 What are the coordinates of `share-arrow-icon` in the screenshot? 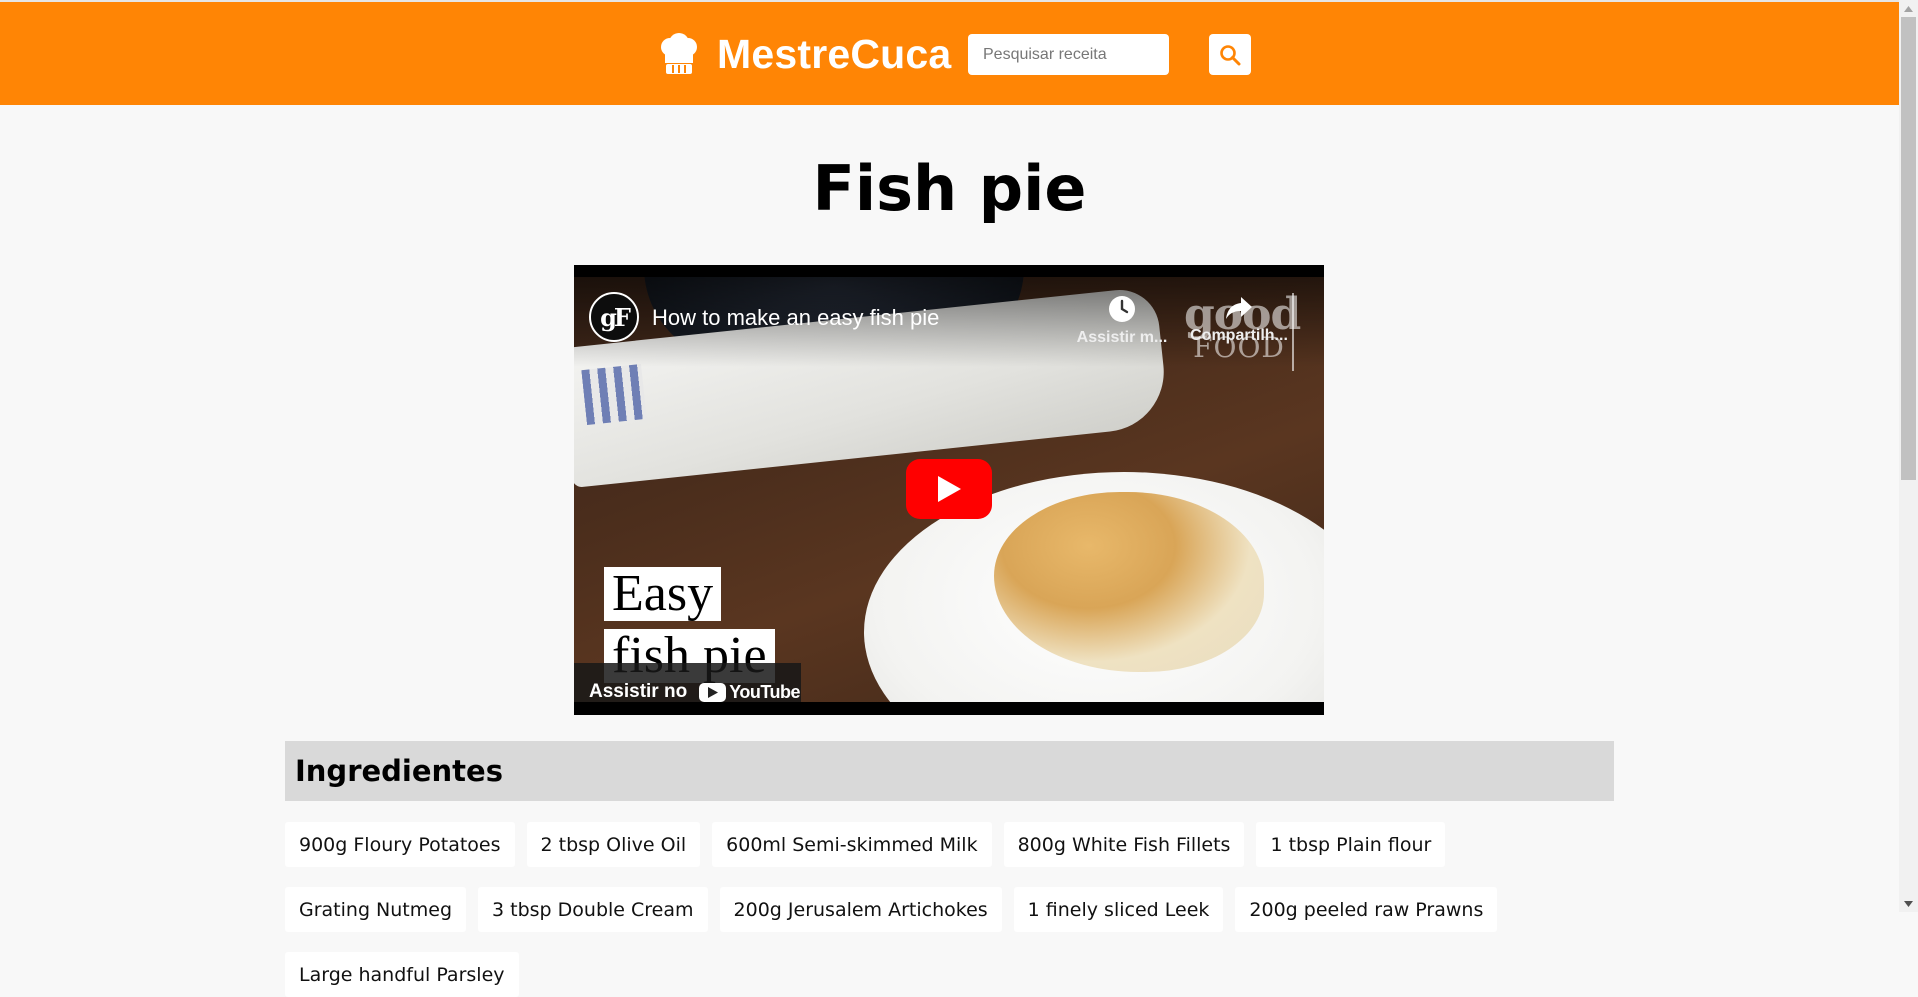 It's located at (1239, 308).